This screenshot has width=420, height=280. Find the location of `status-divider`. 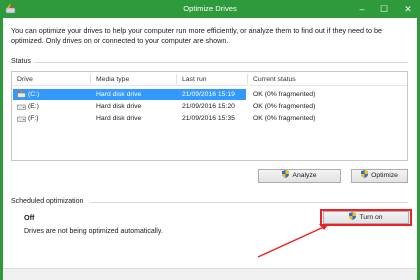

status-divider is located at coordinates (221, 62).